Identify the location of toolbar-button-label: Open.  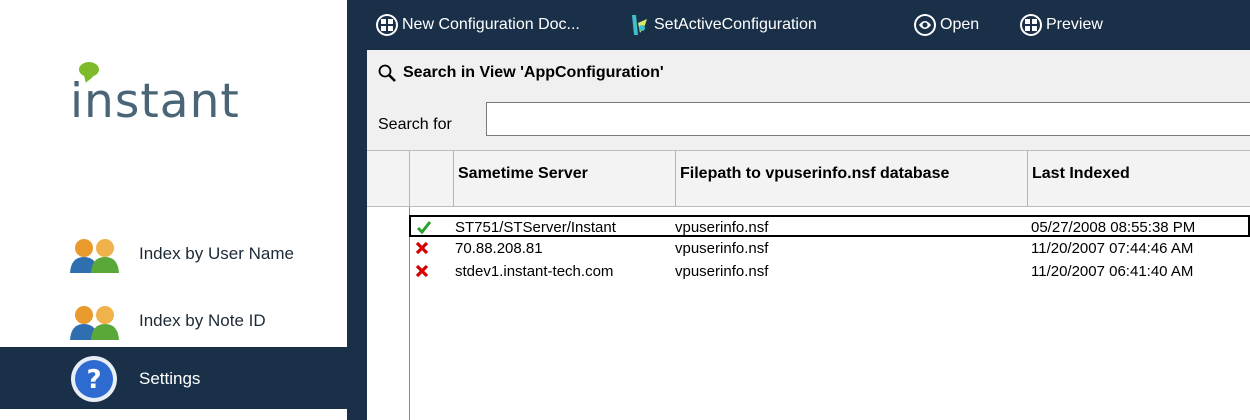
(960, 24).